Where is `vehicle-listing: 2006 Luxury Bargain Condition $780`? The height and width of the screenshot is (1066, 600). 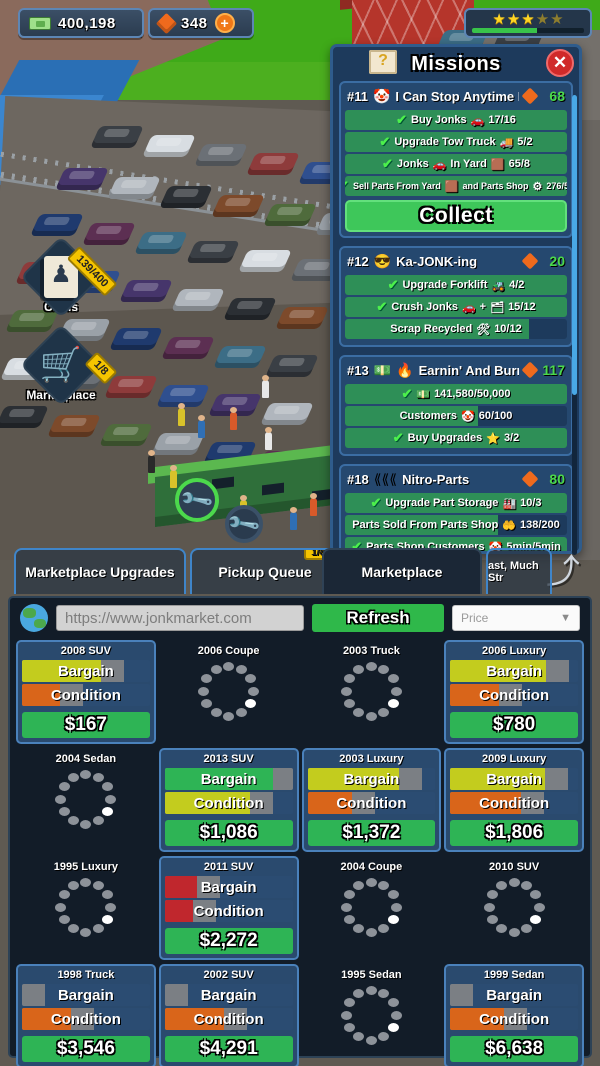 vehicle-listing: 2006 Luxury Bargain Condition $780 is located at coordinates (514, 692).